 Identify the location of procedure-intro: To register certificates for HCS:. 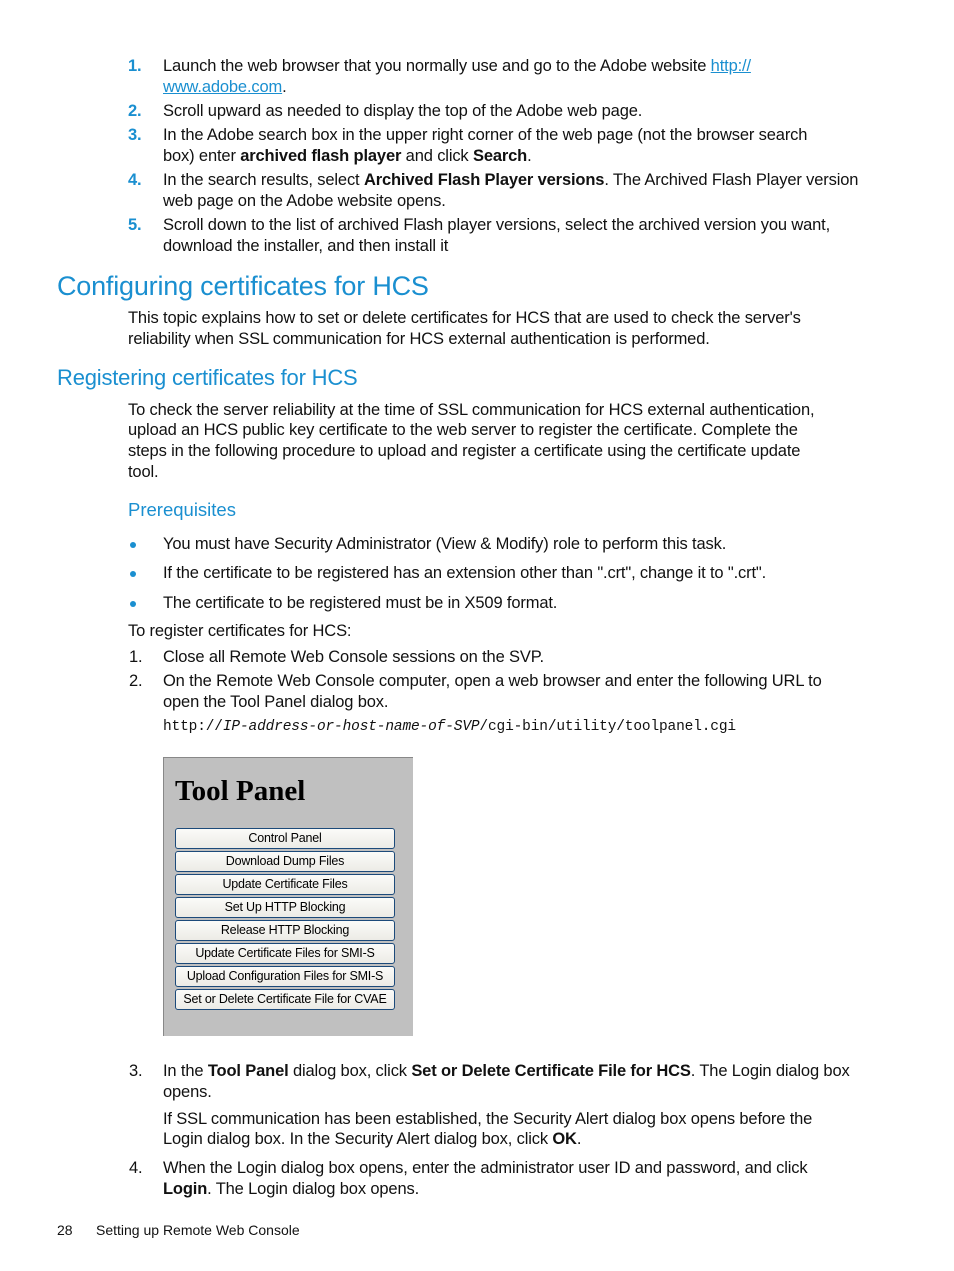
(240, 631).